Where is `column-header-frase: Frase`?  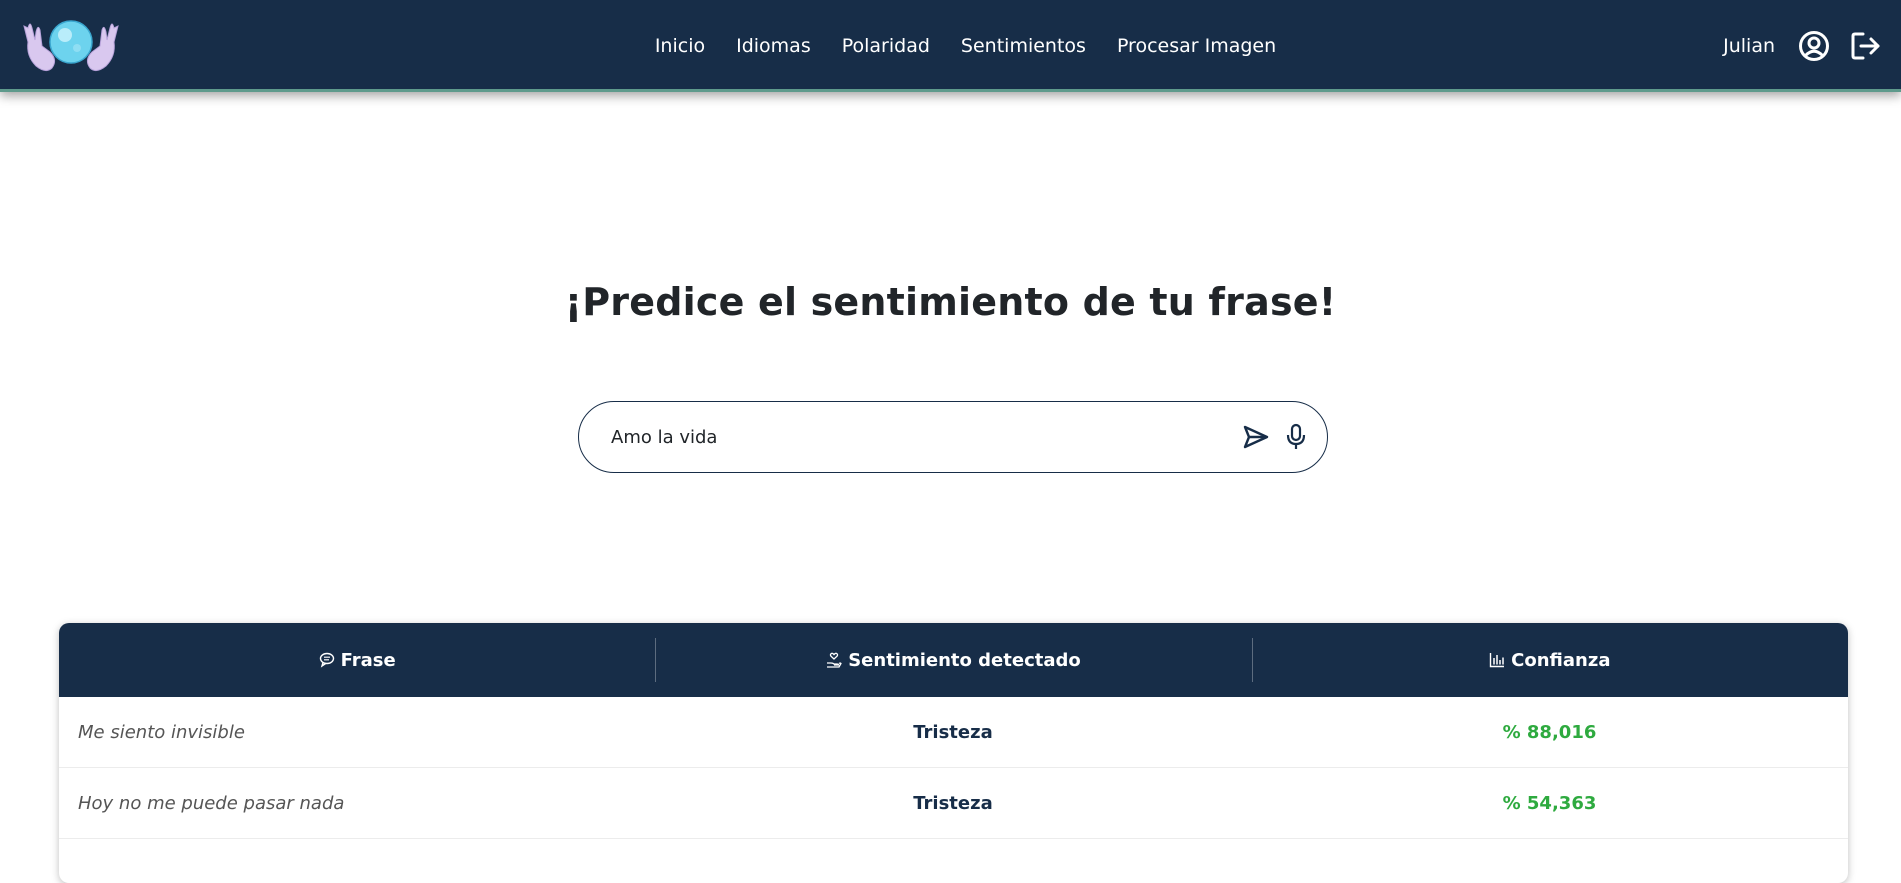
column-header-frase: Frase is located at coordinates (357, 660).